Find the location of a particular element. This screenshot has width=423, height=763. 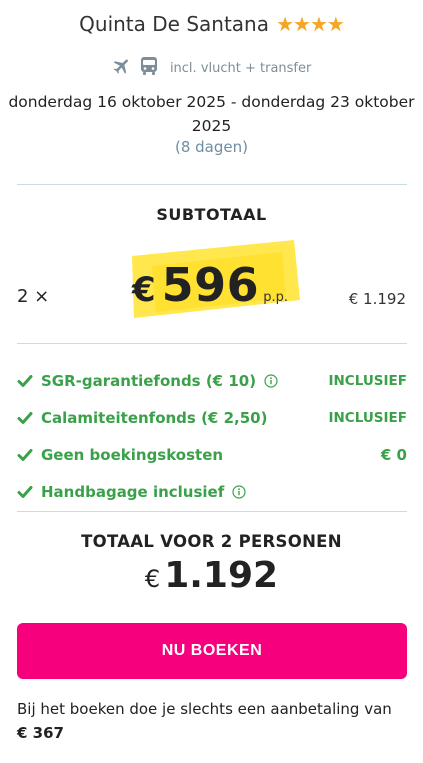

list-item: Handbagage inclusief is located at coordinates (212, 491).